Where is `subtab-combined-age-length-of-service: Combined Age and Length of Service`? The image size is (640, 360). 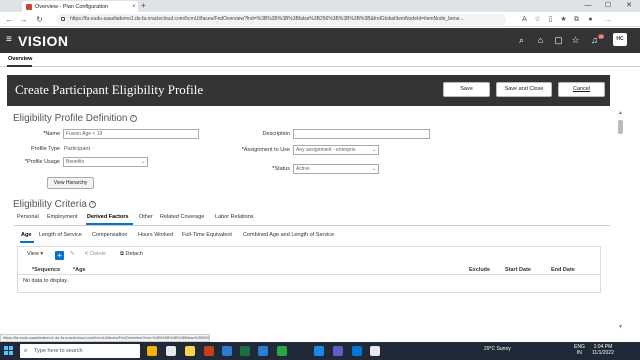
subtab-combined-age-length-of-service: Combined Age and Length of Service is located at coordinates (288, 235).